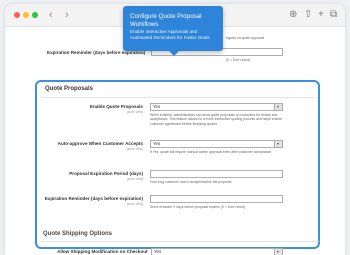 Image resolution: width=350 pixels, height=255 pixels. I want to click on allow-shipping-select: Yes, so click(217, 251).